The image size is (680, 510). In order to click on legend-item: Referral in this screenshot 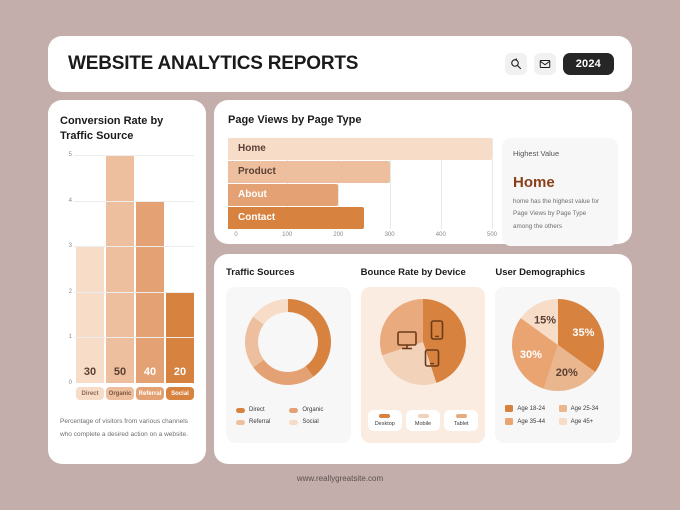, I will do `click(262, 422)`.